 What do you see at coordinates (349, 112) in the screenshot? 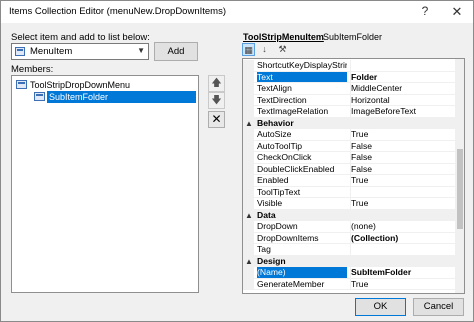
I see `property-row: TextImageRelation ImageBeforeText` at bounding box center [349, 112].